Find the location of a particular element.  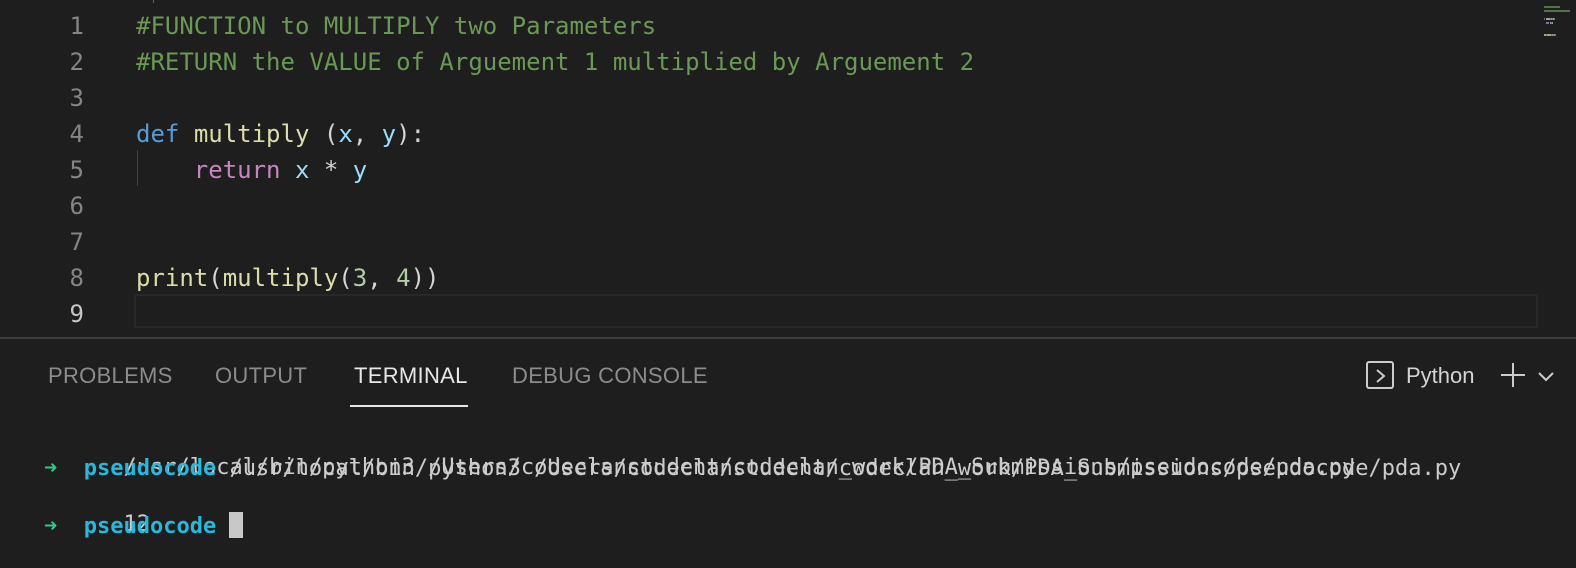

line-number: 8 is located at coordinates (76, 278).